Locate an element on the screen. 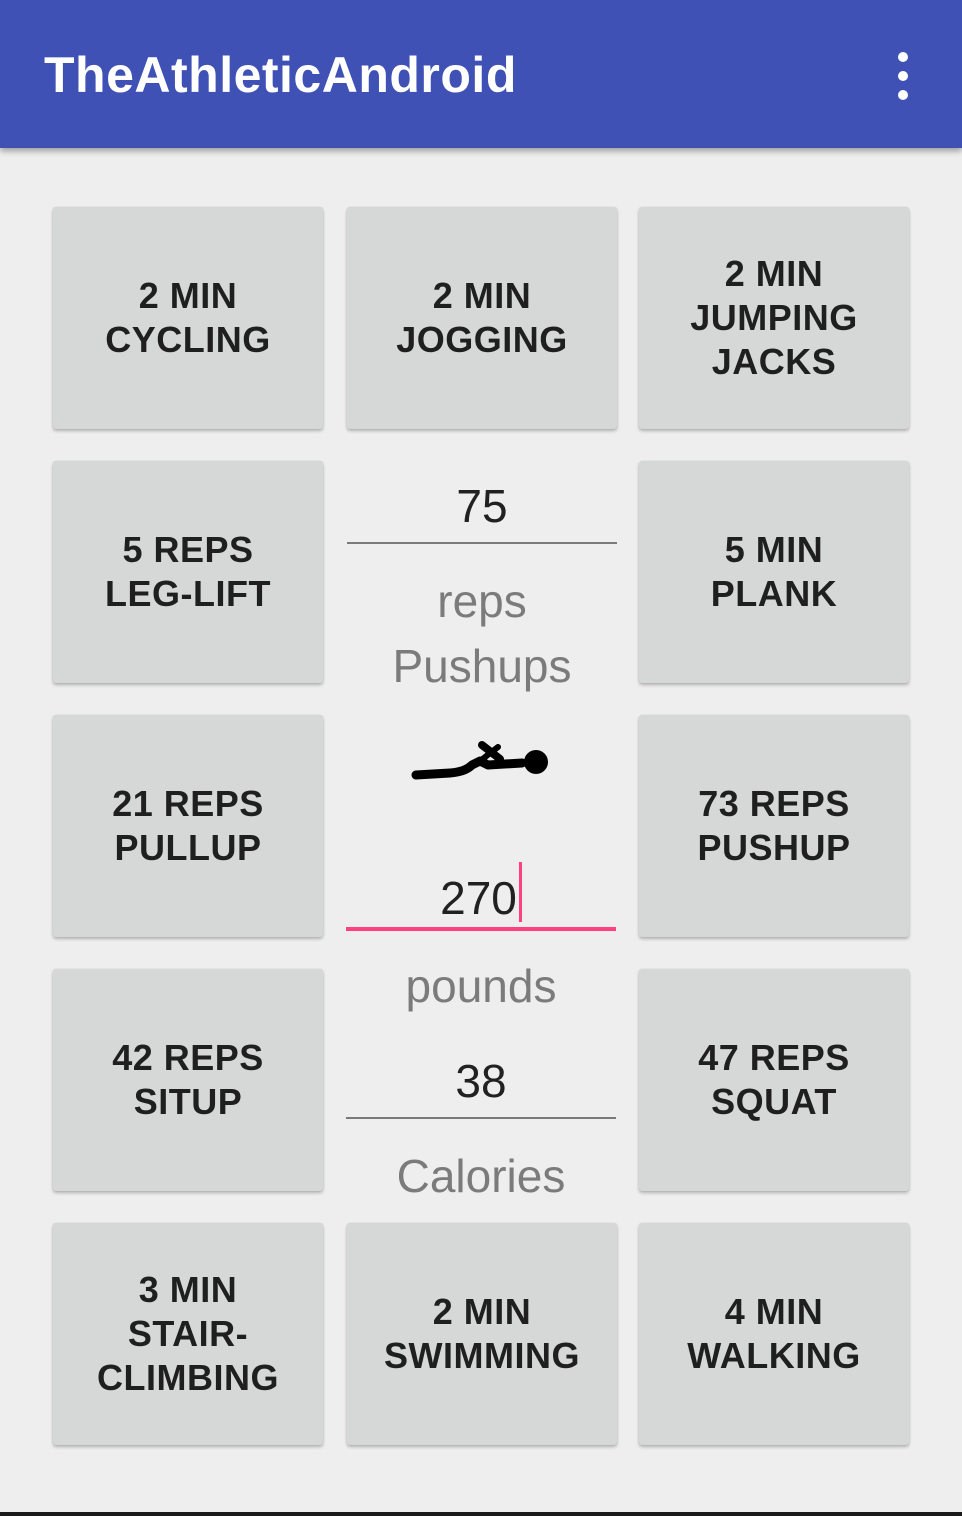 The width and height of the screenshot is (962, 1516). app-title: TheAthleticAndroid is located at coordinates (280, 75).